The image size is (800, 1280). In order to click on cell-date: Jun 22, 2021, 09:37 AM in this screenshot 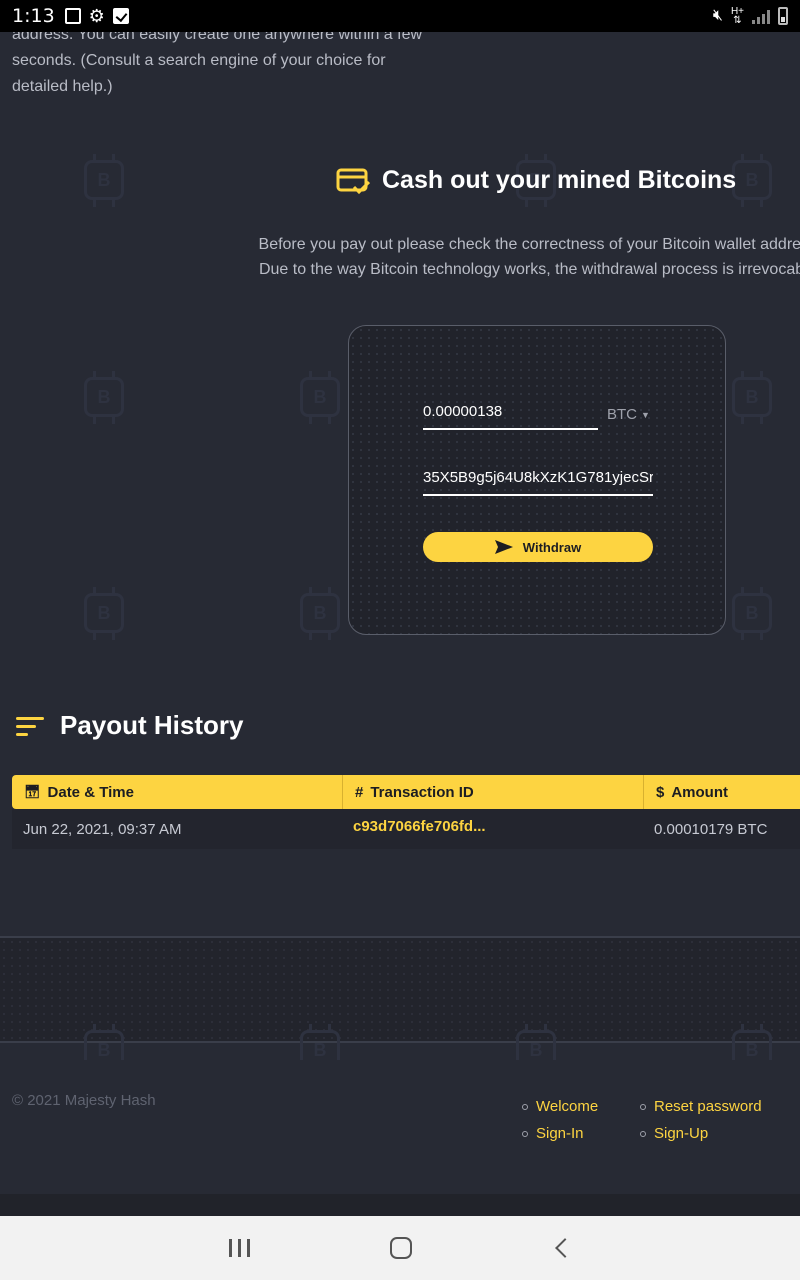, I will do `click(102, 829)`.